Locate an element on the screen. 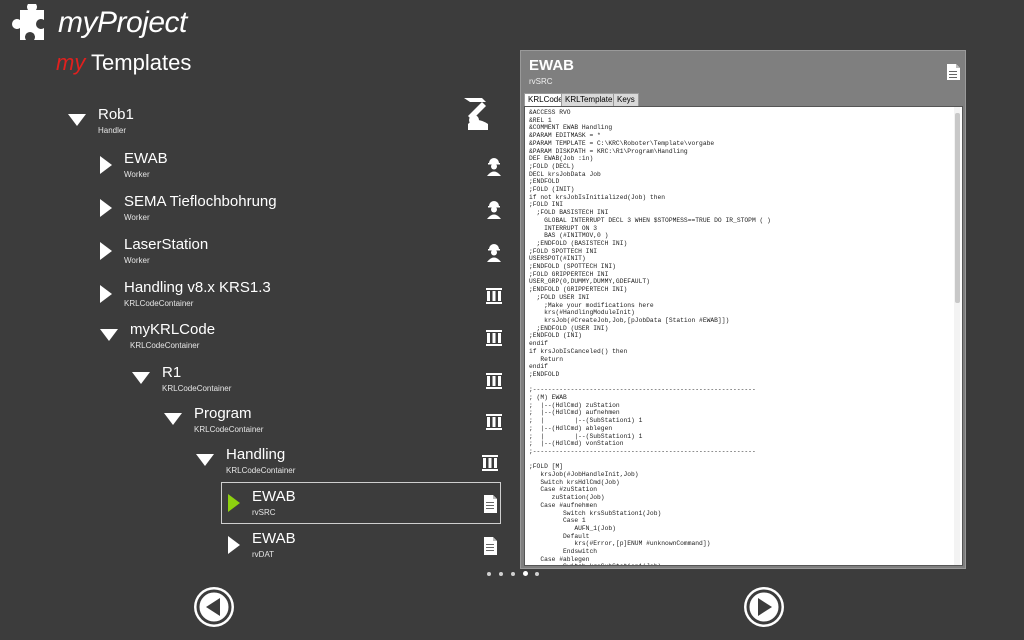  tree-node-name: R1 is located at coordinates (172, 372).